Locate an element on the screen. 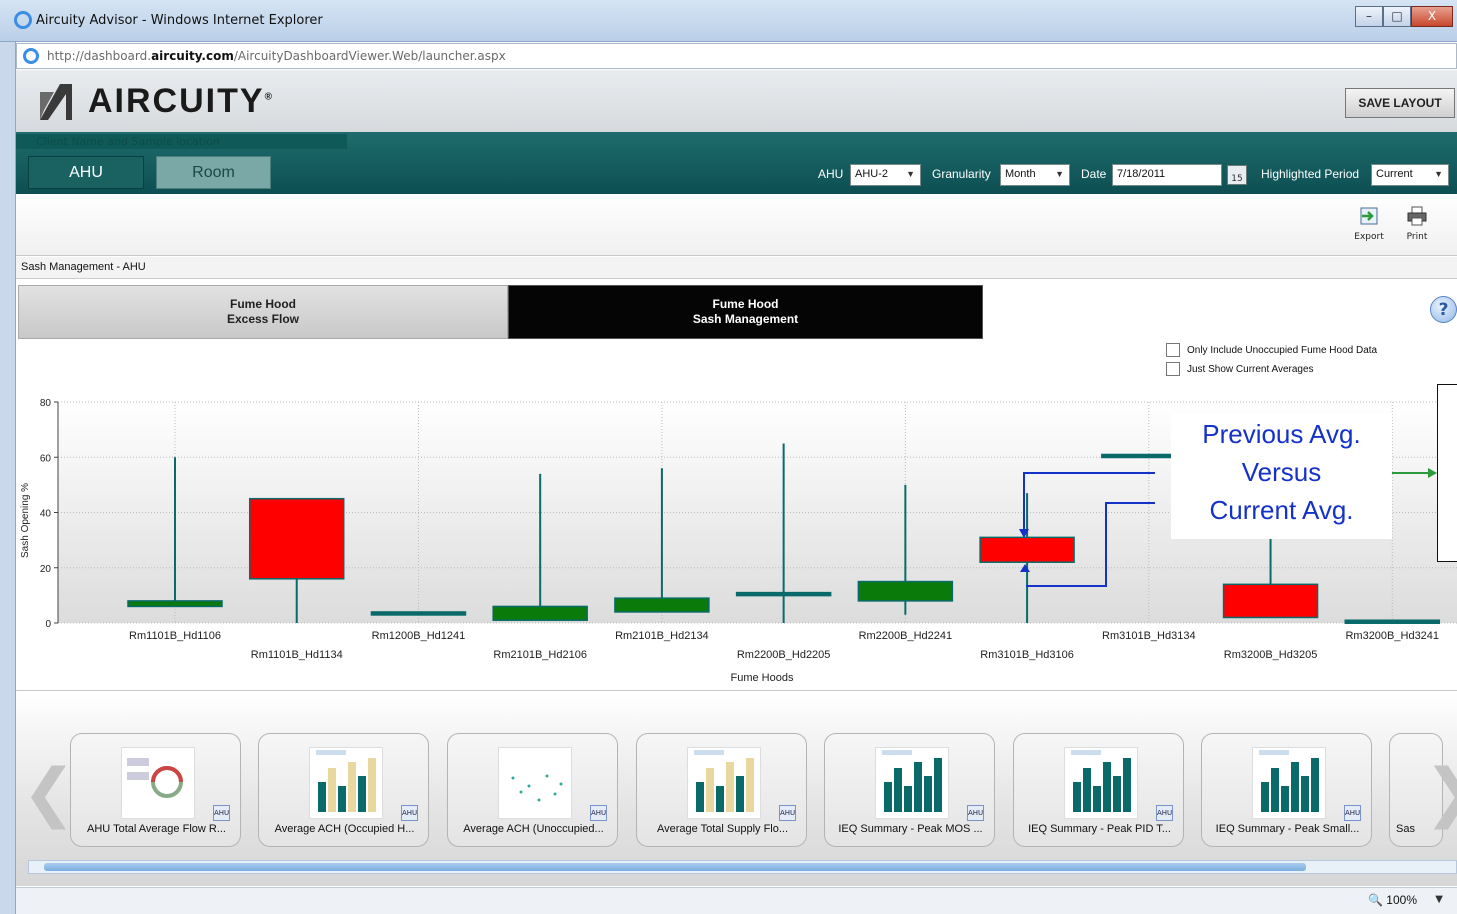 Image resolution: width=1457 pixels, height=914 pixels. printer-icon is located at coordinates (1417, 216).